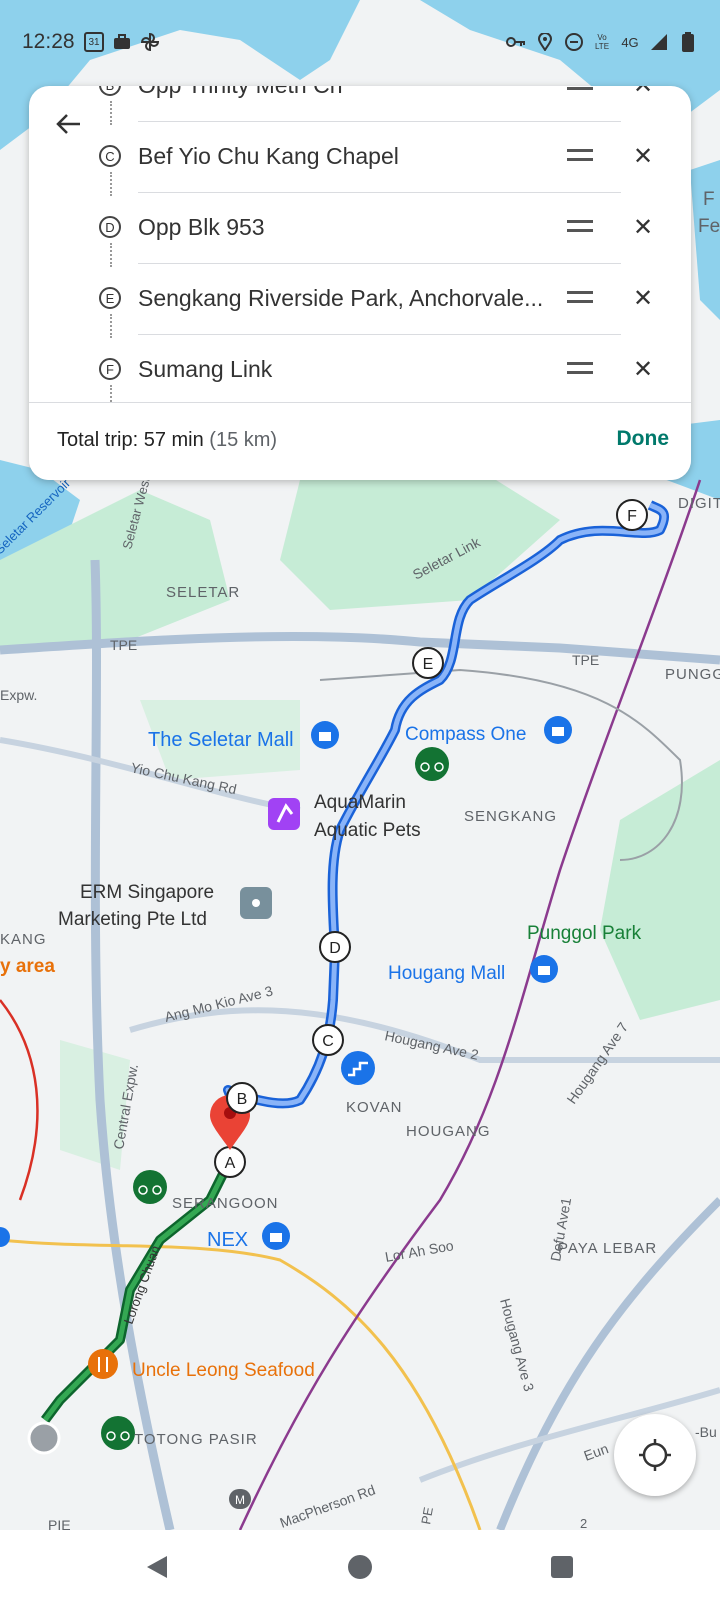  I want to click on calendar-icon: 31, so click(94, 42).